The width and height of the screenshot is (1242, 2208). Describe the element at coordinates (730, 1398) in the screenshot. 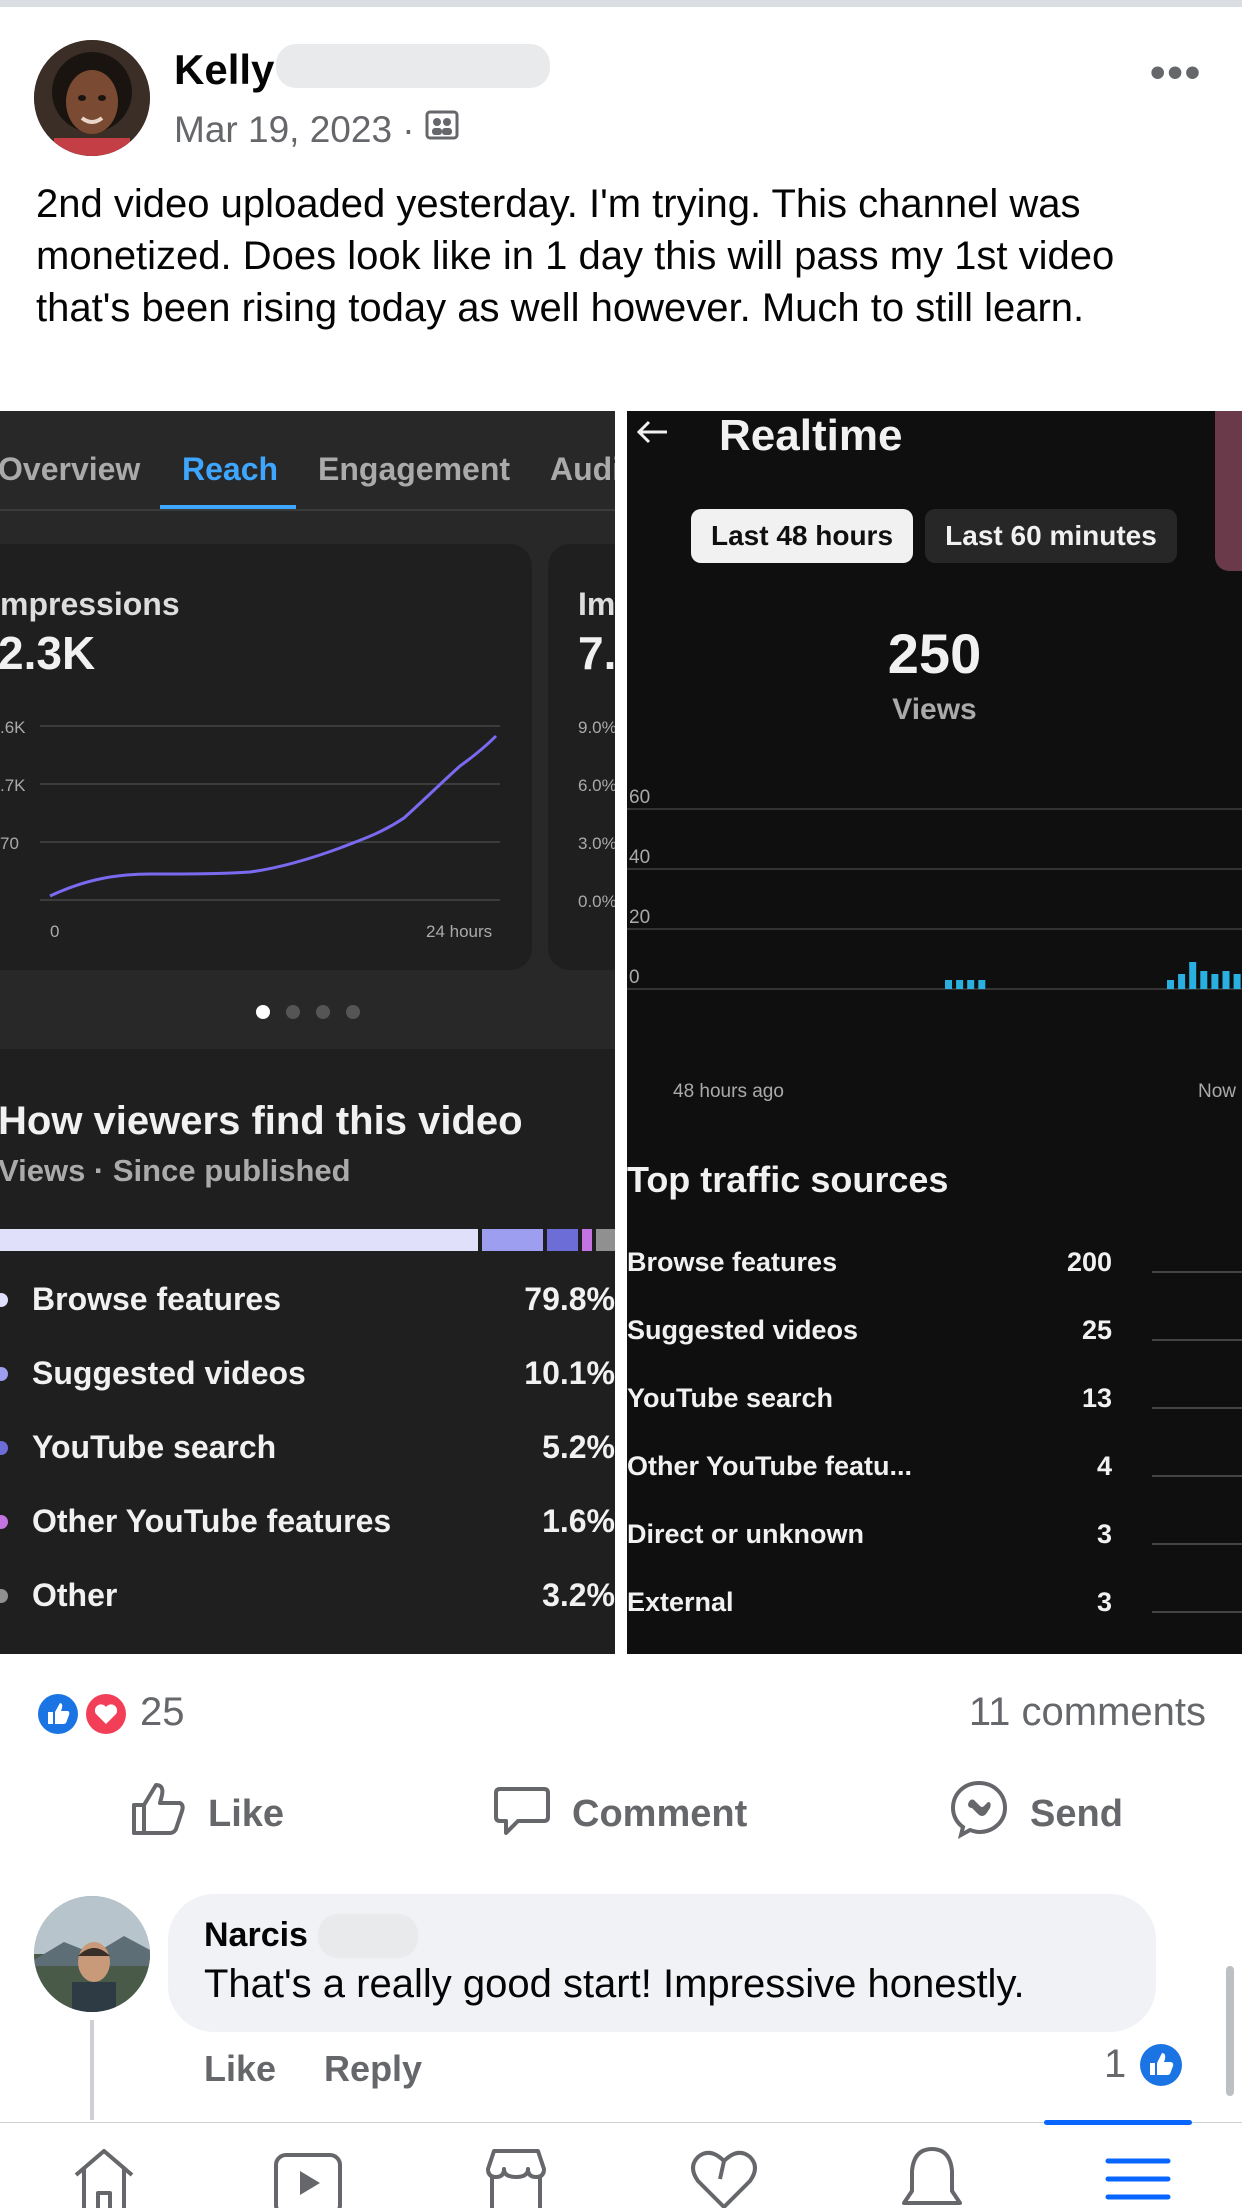

I see `traffic-source-name: YouTube search` at that location.